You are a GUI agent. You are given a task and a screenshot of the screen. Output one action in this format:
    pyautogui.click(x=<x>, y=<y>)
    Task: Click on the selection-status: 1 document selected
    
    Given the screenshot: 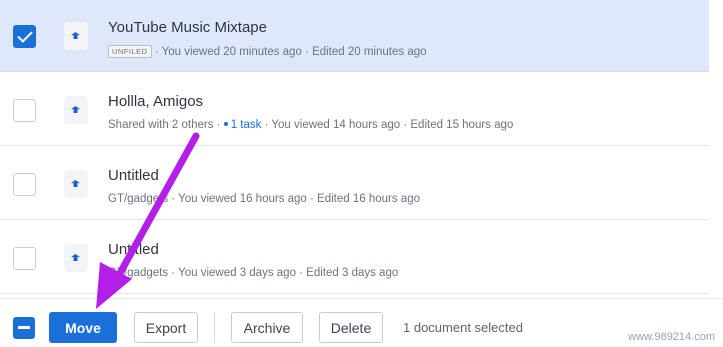 What is the action you would take?
    pyautogui.click(x=463, y=327)
    